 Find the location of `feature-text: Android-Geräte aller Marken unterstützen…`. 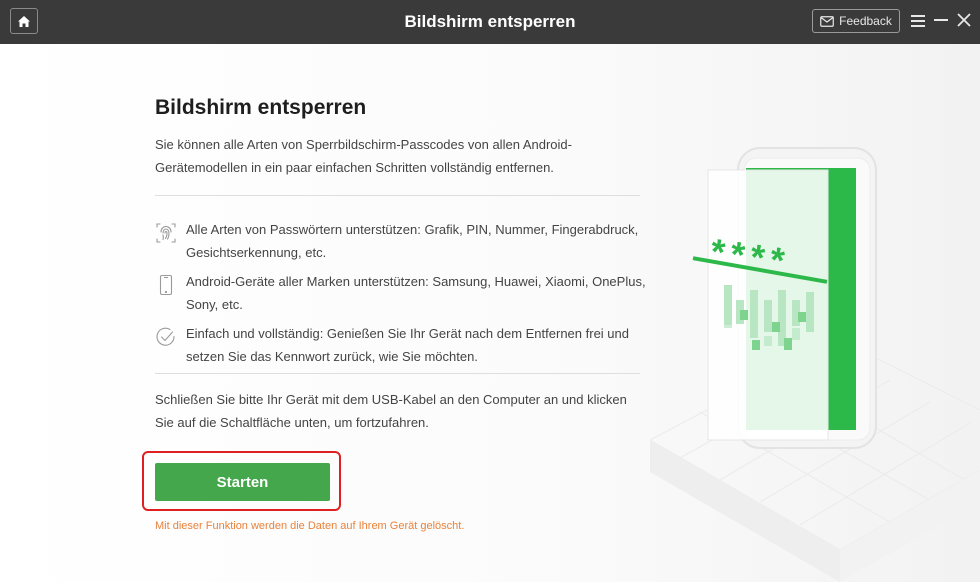

feature-text: Android-Geräte aller Marken unterstützen… is located at coordinates (416, 293).